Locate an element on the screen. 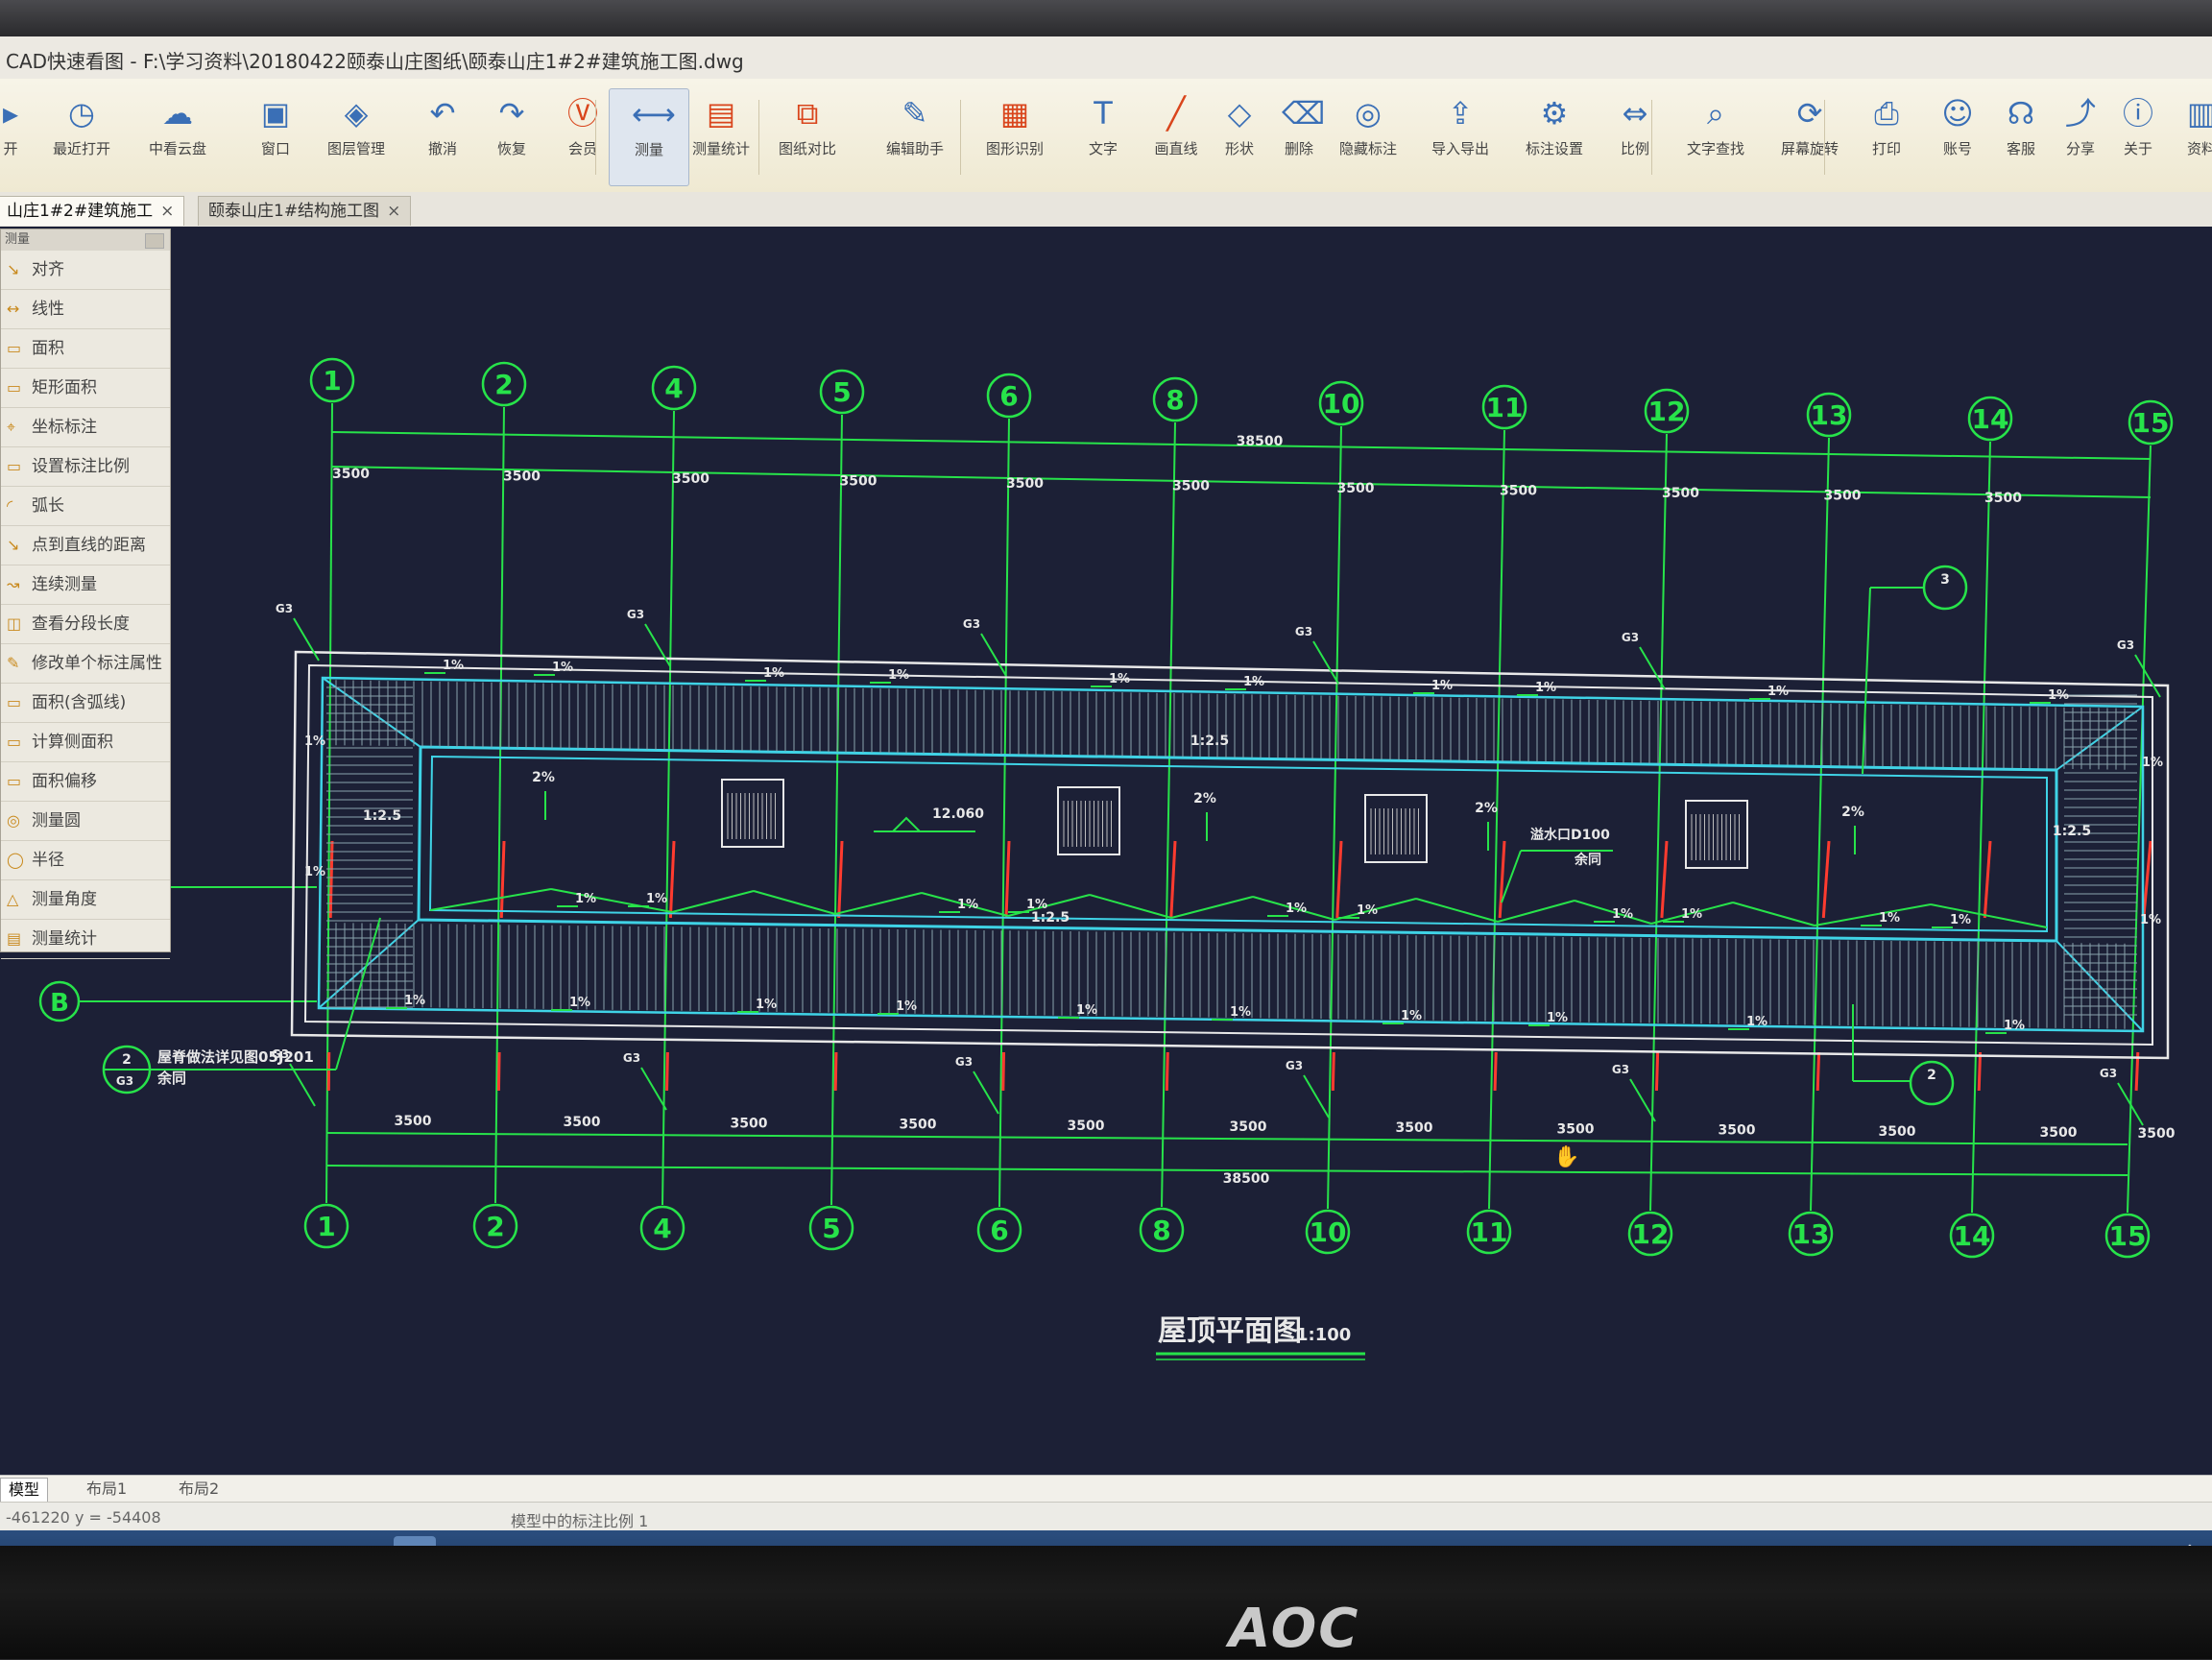  measure-icon: ⟷ is located at coordinates (649, 114).